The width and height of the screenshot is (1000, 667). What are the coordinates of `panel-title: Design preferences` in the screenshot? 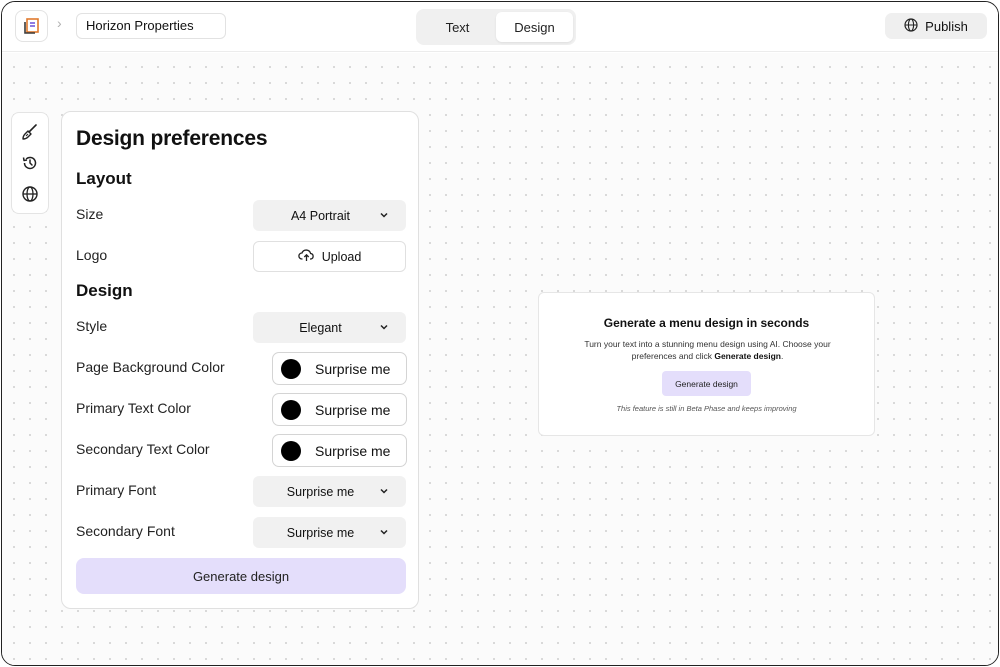 It's located at (172, 138).